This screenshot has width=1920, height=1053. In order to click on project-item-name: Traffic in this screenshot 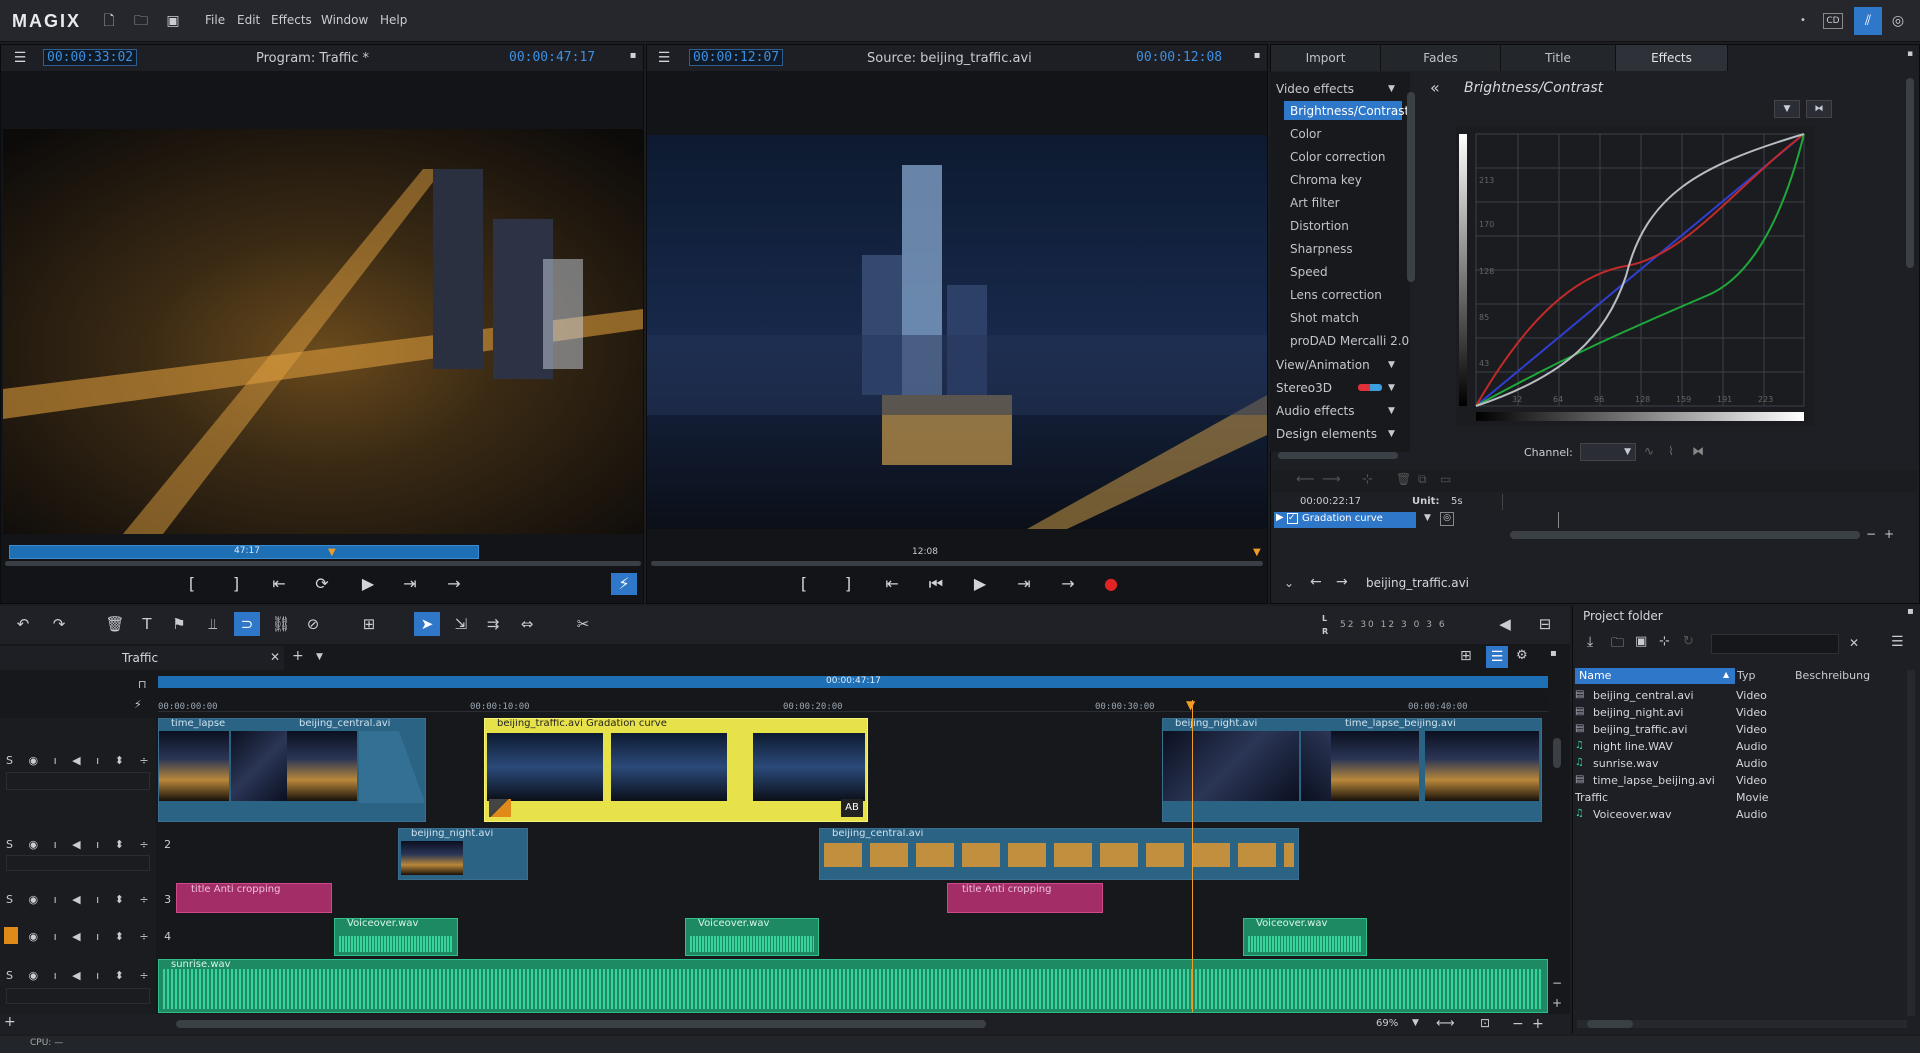, I will do `click(1591, 797)`.